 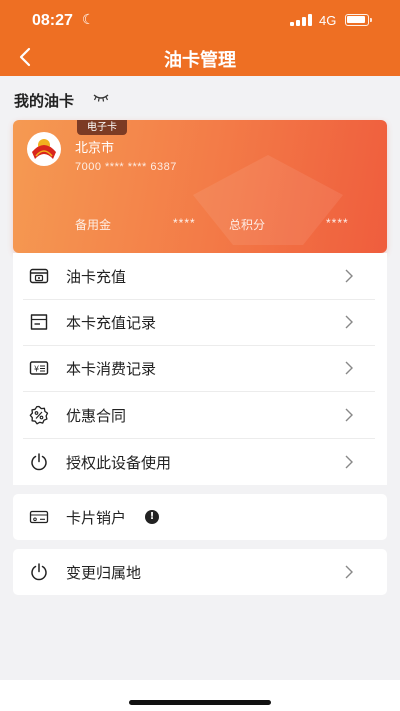 What do you see at coordinates (111, 369) in the screenshot?
I see `menu-item-label: 本卡消费记录` at bounding box center [111, 369].